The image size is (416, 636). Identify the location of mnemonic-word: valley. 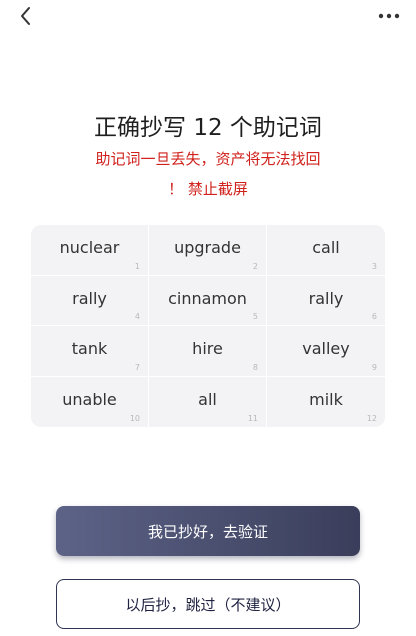
(326, 349).